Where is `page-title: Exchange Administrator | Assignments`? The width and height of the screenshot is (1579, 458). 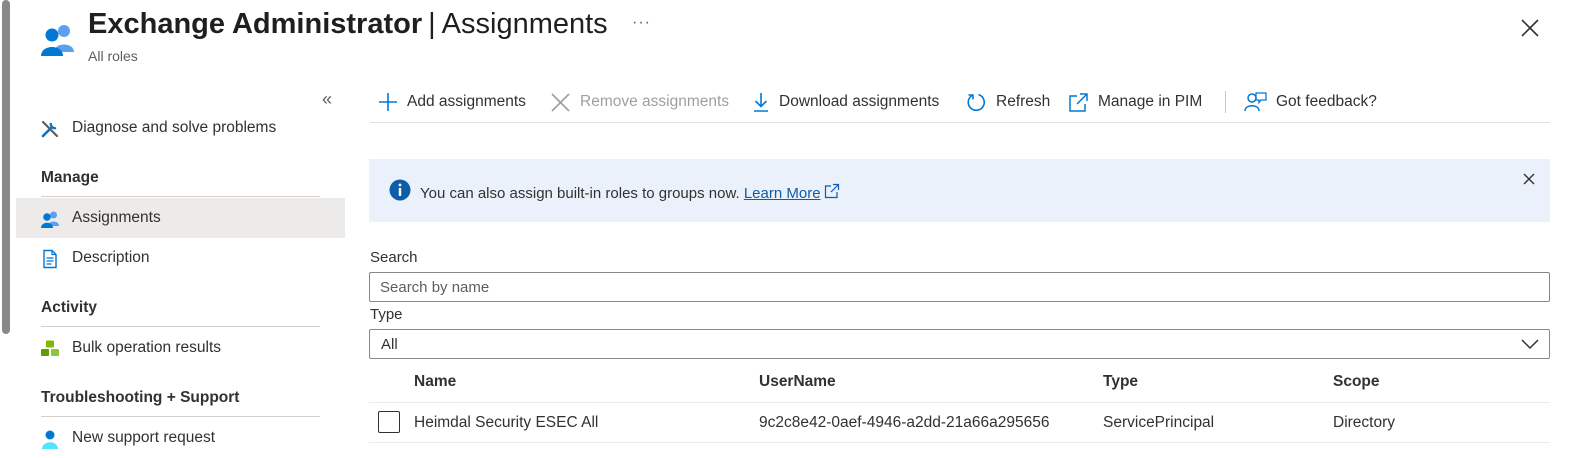 page-title: Exchange Administrator | Assignments is located at coordinates (348, 24).